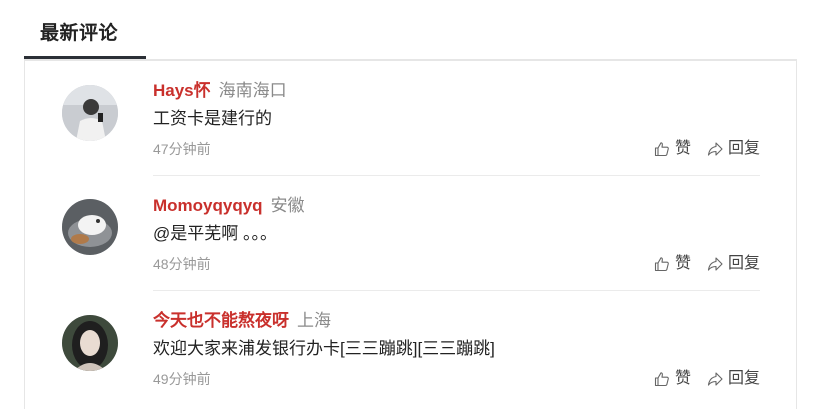 Image resolution: width=830 pixels, height=409 pixels. I want to click on comment-time: 49分钟前, so click(182, 379).